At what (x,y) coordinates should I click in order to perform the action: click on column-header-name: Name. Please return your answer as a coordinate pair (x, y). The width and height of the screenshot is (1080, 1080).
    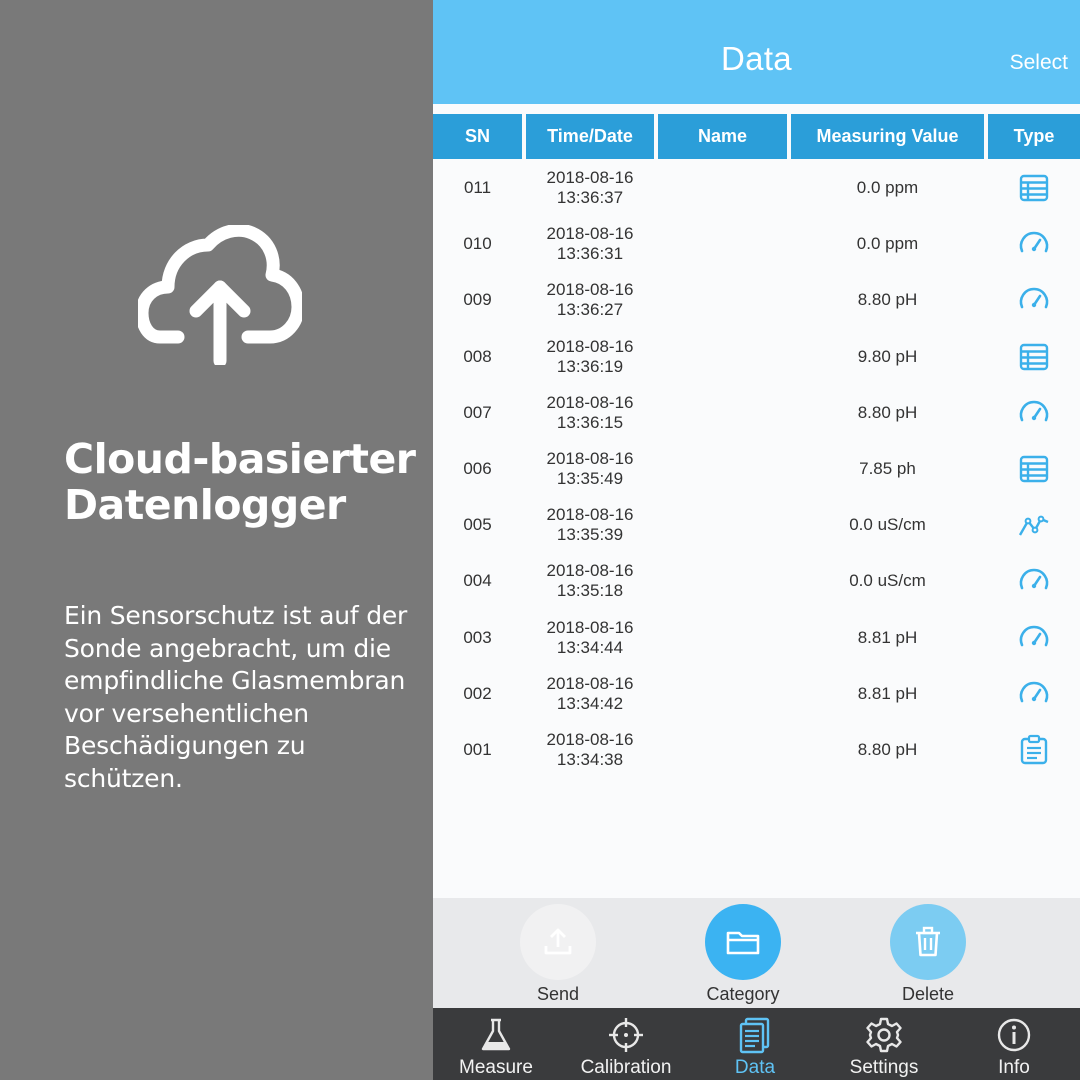
    Looking at the image, I should click on (722, 136).